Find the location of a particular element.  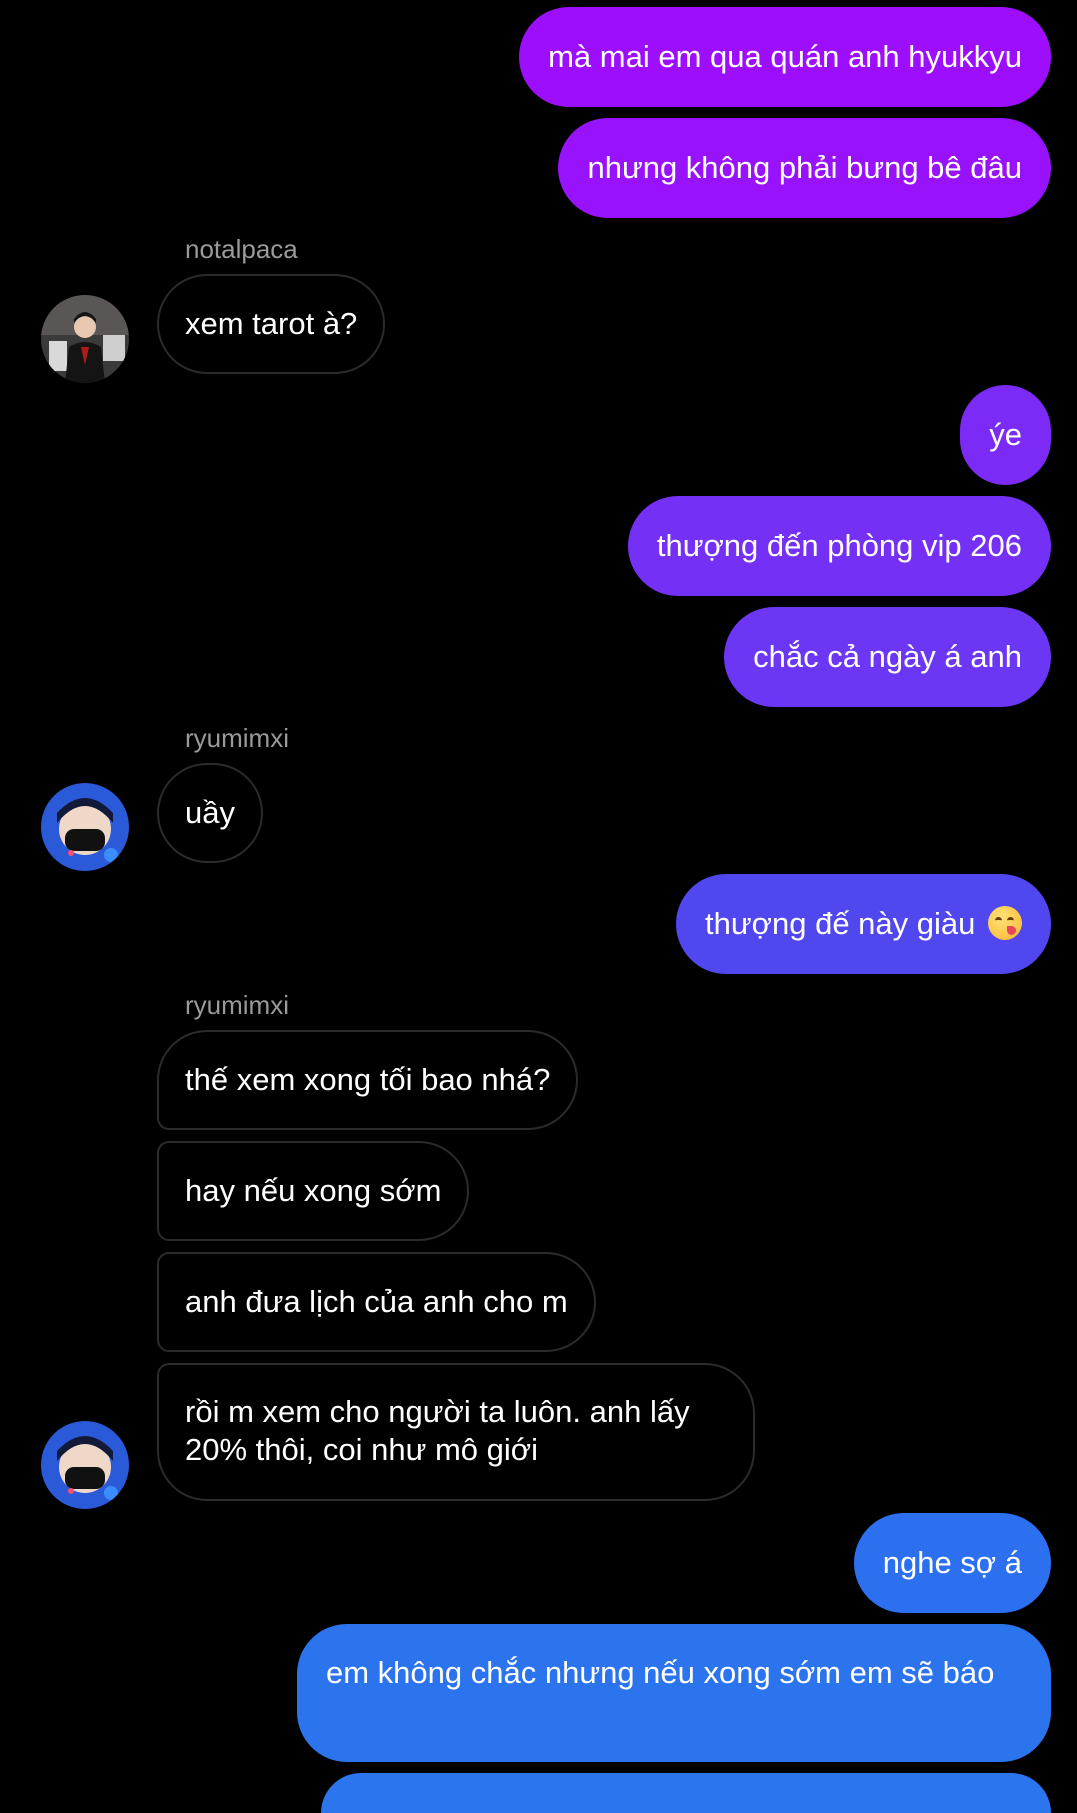

message-text: mà mai em qua quán anh hyukkyu is located at coordinates (785, 56).